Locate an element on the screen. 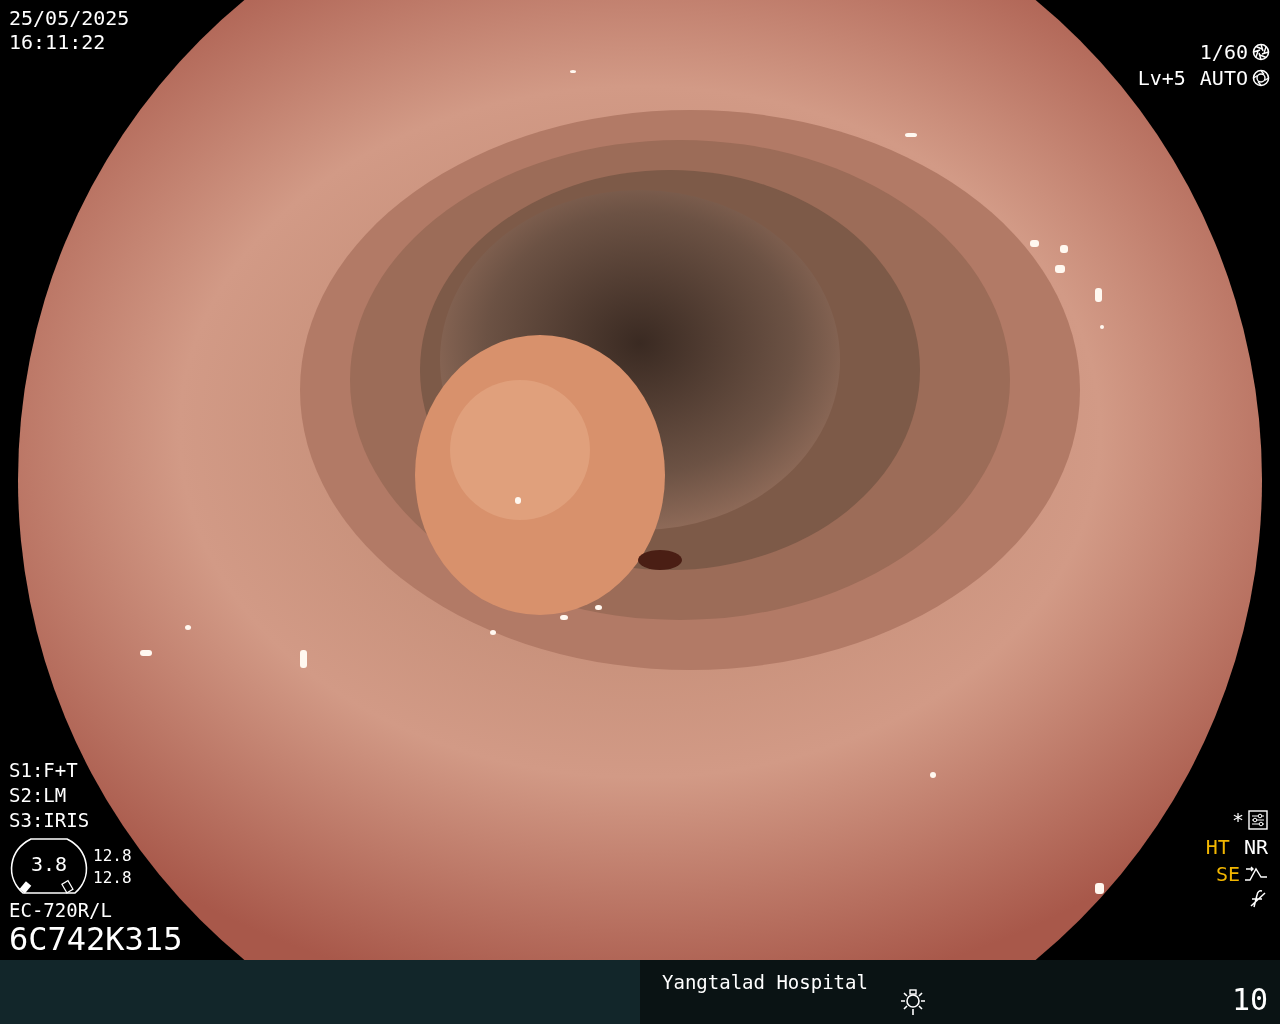 The image size is (1280, 1024). sliders-icon is located at coordinates (1258, 820).